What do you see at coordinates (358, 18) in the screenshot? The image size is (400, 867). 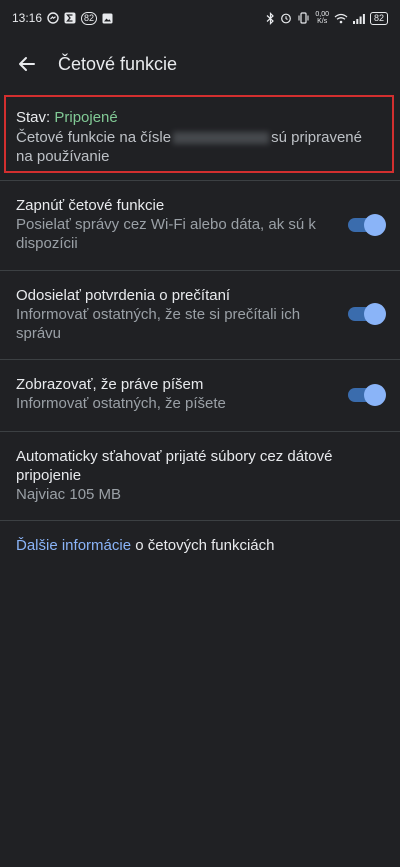 I see `signal-icon` at bounding box center [358, 18].